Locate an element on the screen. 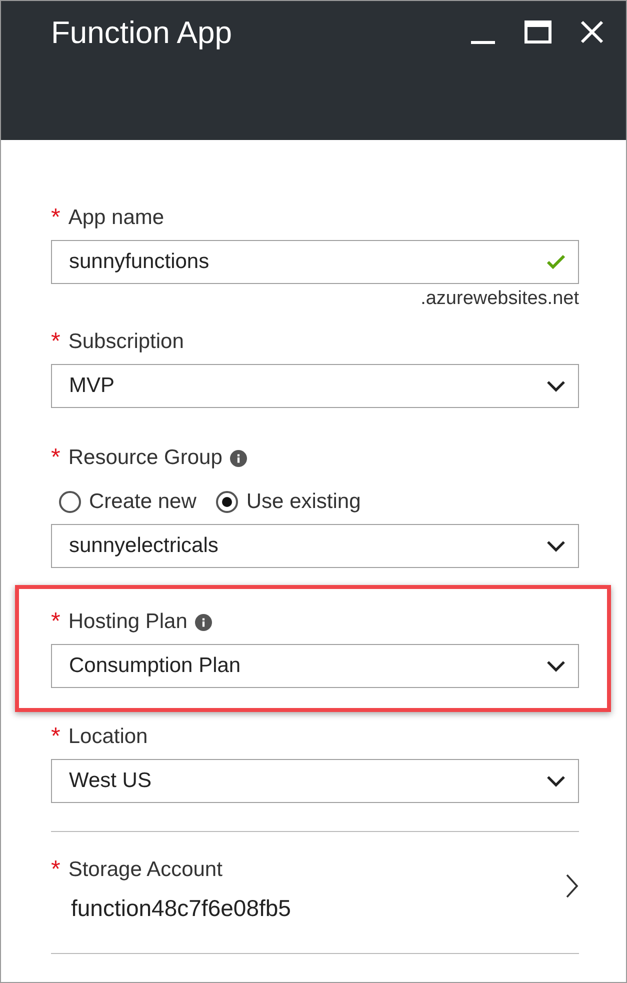 The width and height of the screenshot is (627, 983). close-icon is located at coordinates (592, 32).